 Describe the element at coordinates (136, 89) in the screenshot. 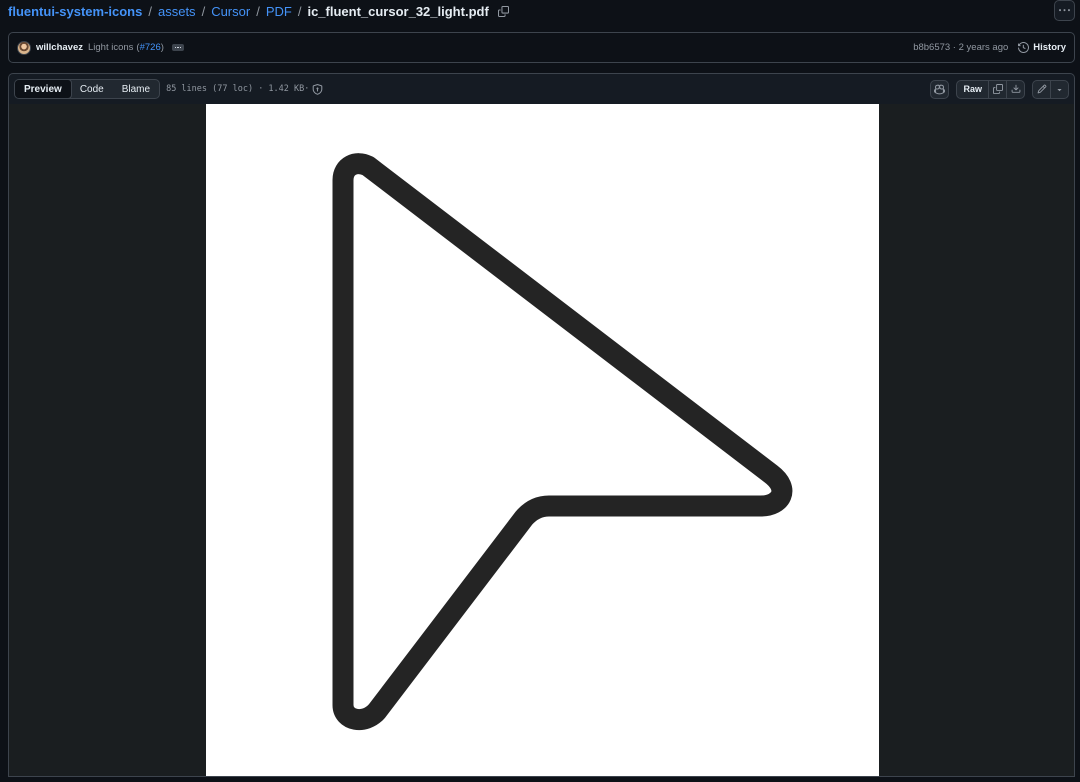

I see `tab-blame: Blame` at that location.